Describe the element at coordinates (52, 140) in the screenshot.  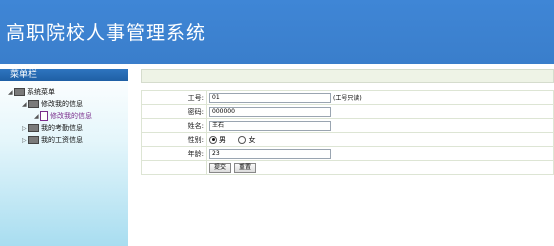
I see `tree-node-salary: ▷ 我的工资信息` at that location.